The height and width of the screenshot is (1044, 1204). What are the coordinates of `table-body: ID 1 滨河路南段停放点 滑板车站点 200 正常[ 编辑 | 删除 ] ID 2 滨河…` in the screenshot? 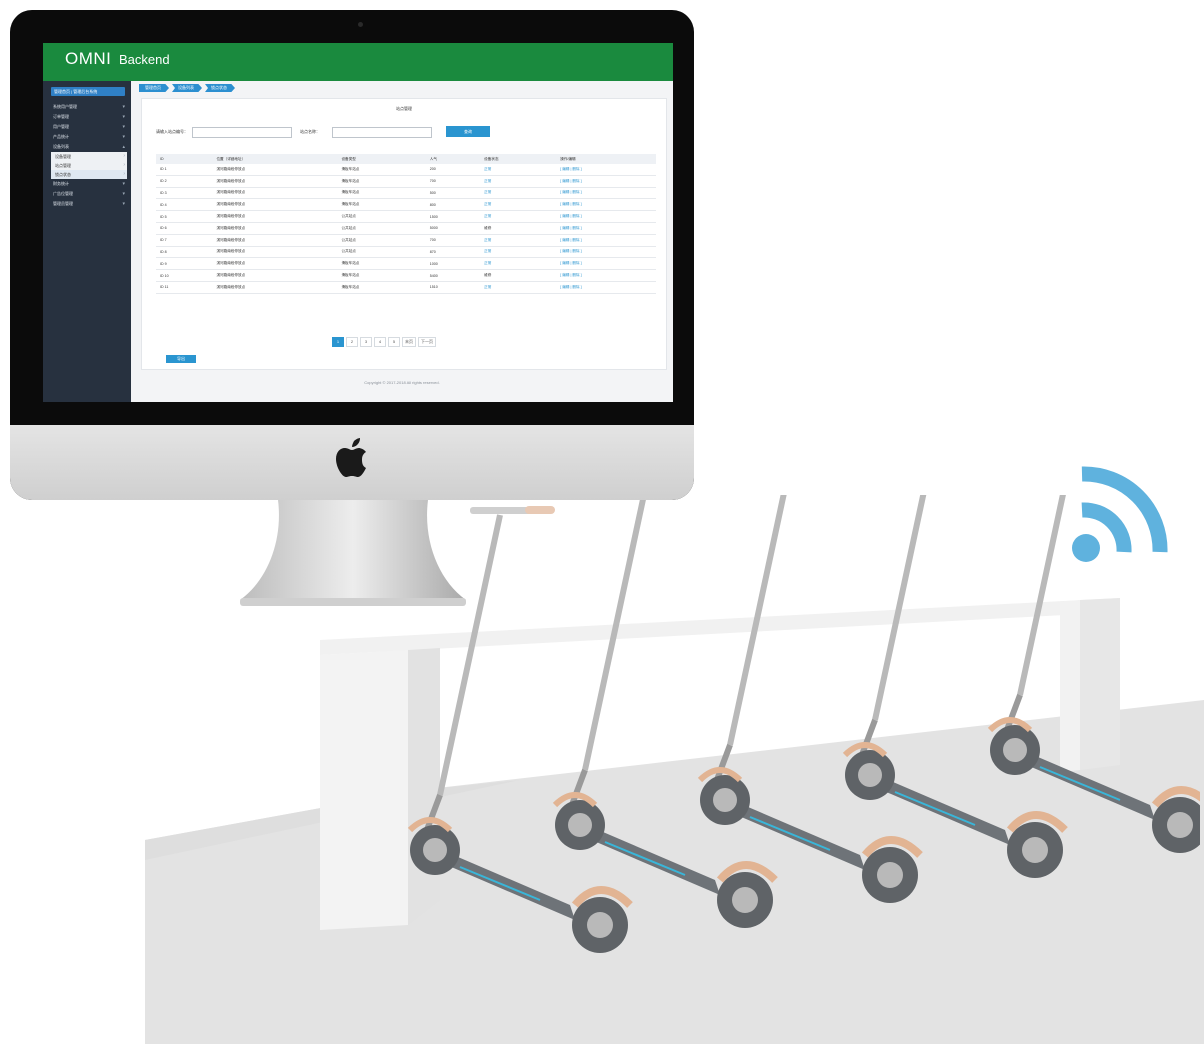 It's located at (406, 229).